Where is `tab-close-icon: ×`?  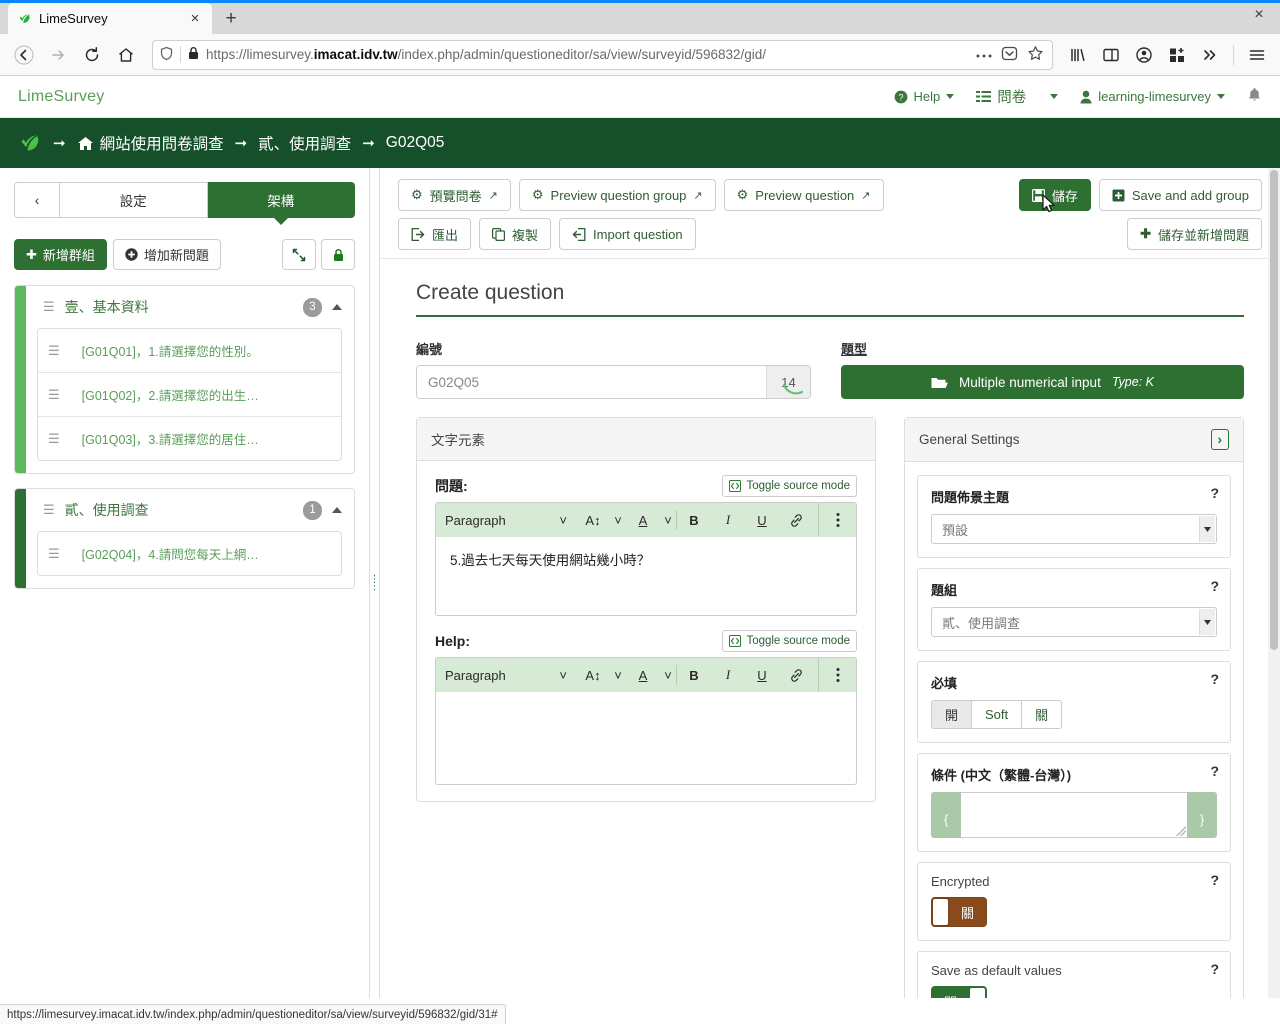
tab-close-icon: × is located at coordinates (195, 19).